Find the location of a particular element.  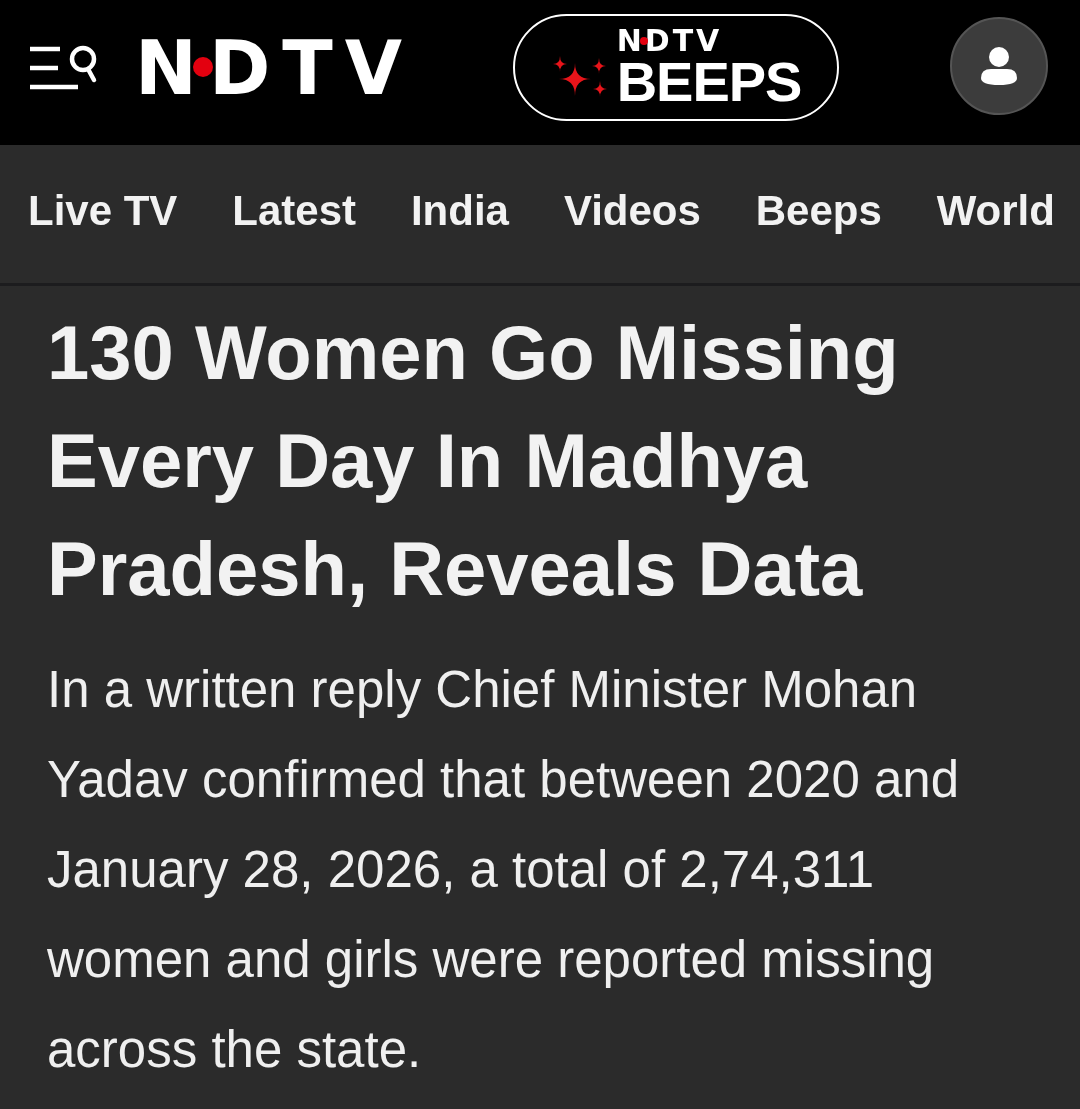

nav-link: India is located at coordinates (459, 211).